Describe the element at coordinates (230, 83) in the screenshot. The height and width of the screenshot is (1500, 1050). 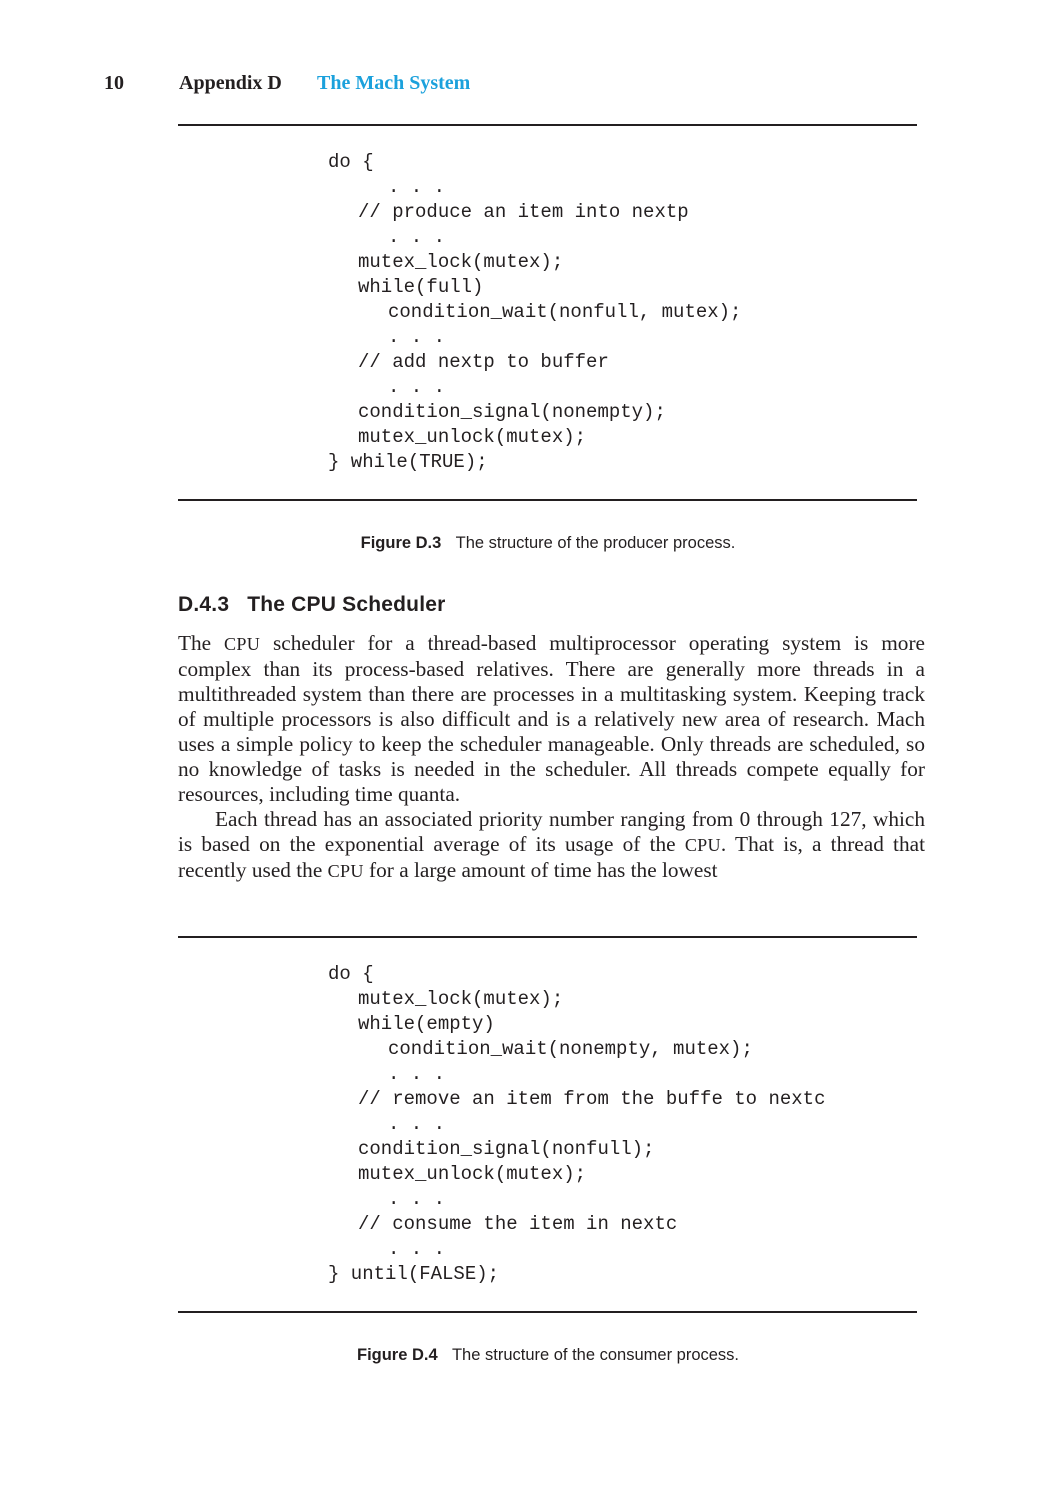
I see `appendix-label: Appendix D` at that location.